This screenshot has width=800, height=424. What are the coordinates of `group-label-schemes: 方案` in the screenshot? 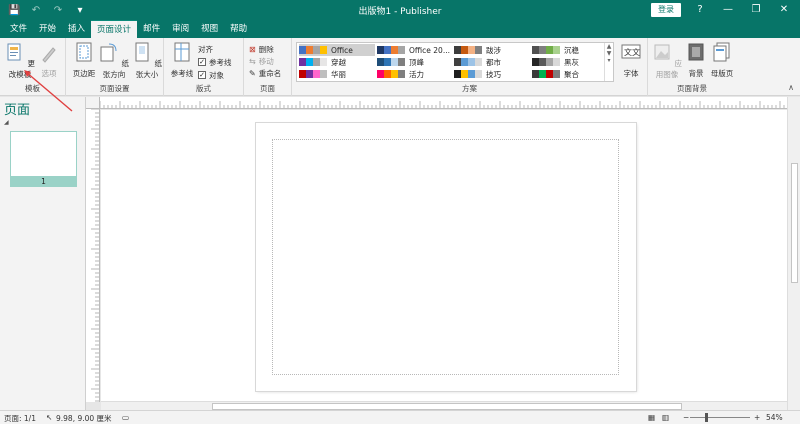 It's located at (469, 88).